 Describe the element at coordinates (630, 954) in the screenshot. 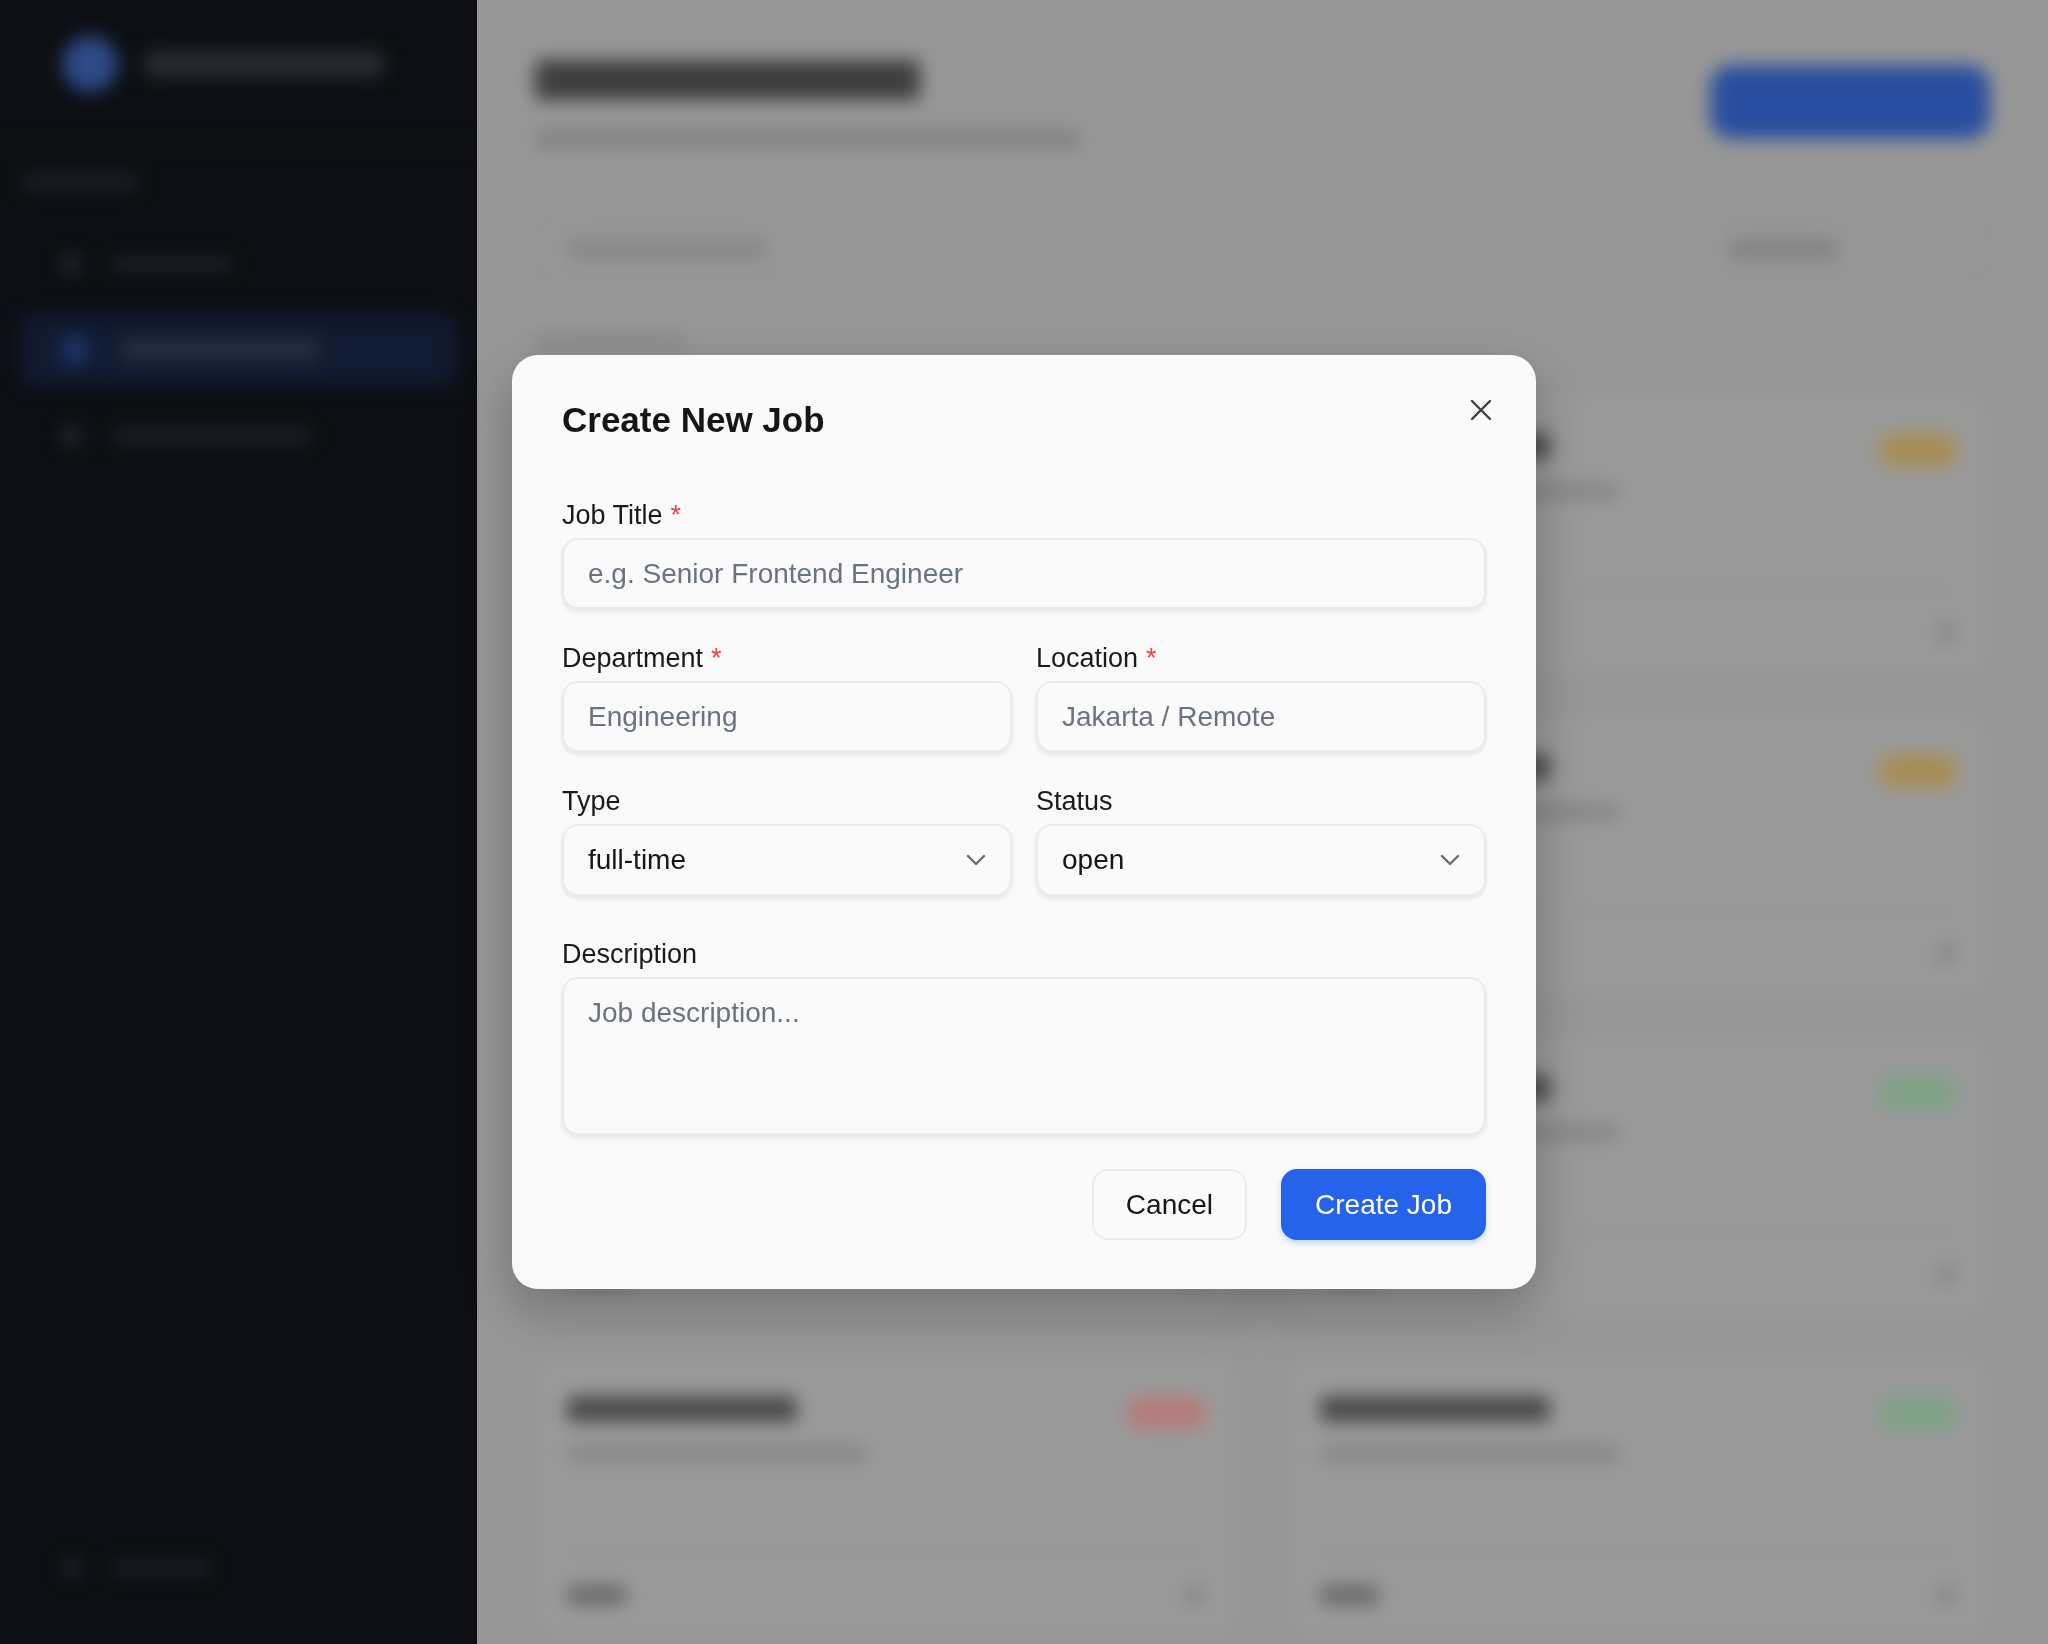

I see `field-label: Description` at that location.